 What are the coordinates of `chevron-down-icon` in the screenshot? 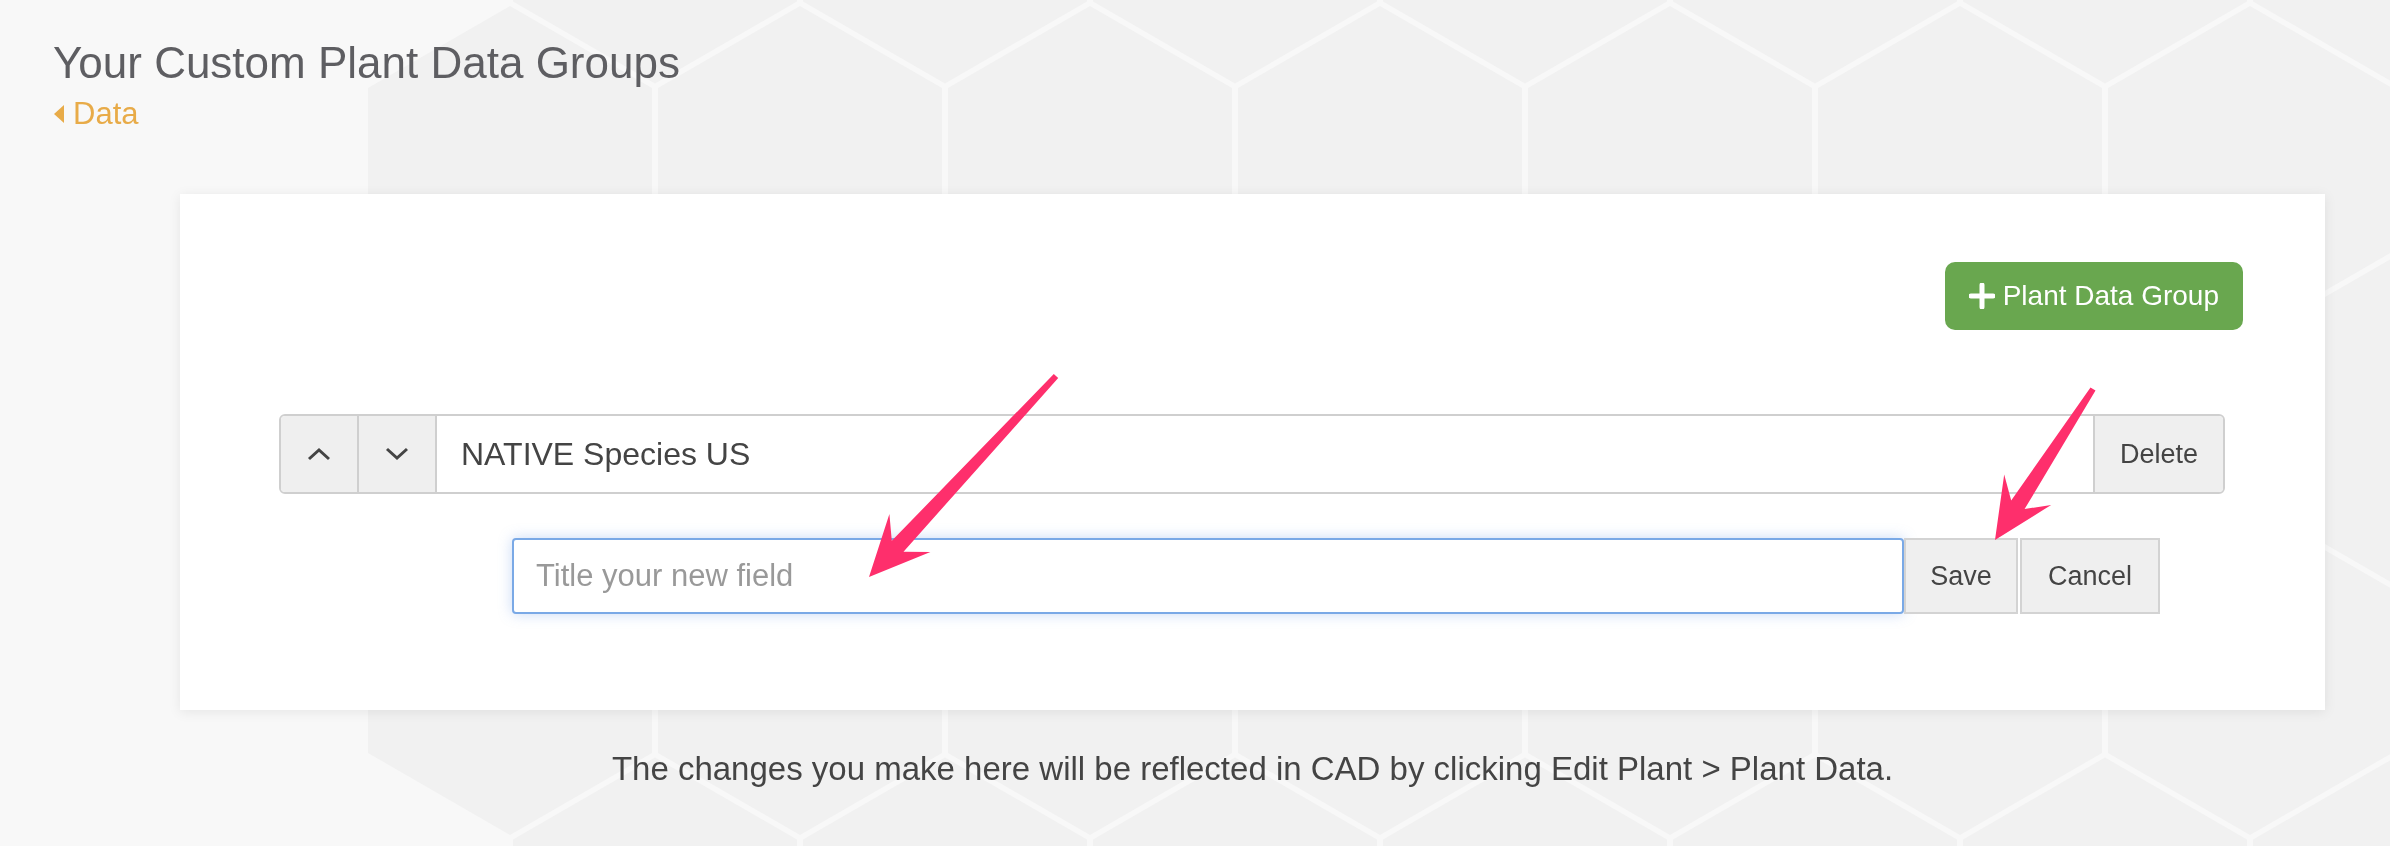 It's located at (397, 454).